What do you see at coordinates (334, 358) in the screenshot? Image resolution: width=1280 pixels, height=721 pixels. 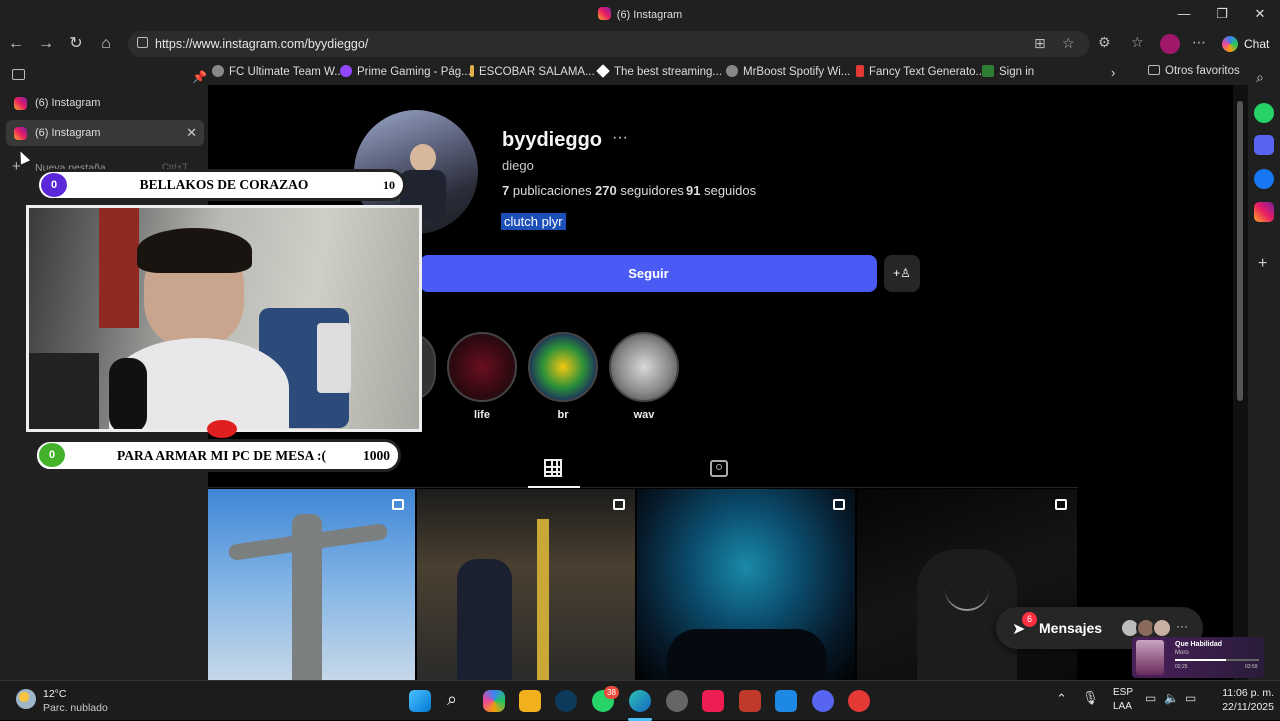 I see `heater` at bounding box center [334, 358].